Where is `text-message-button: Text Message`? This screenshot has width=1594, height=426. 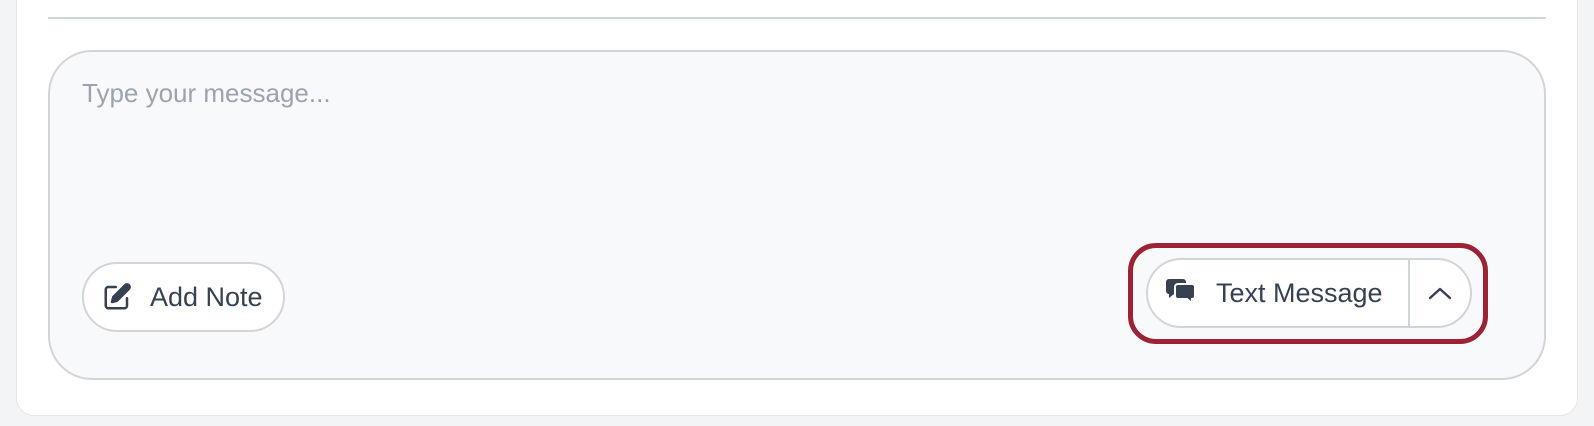
text-message-button: Text Message is located at coordinates (1278, 293).